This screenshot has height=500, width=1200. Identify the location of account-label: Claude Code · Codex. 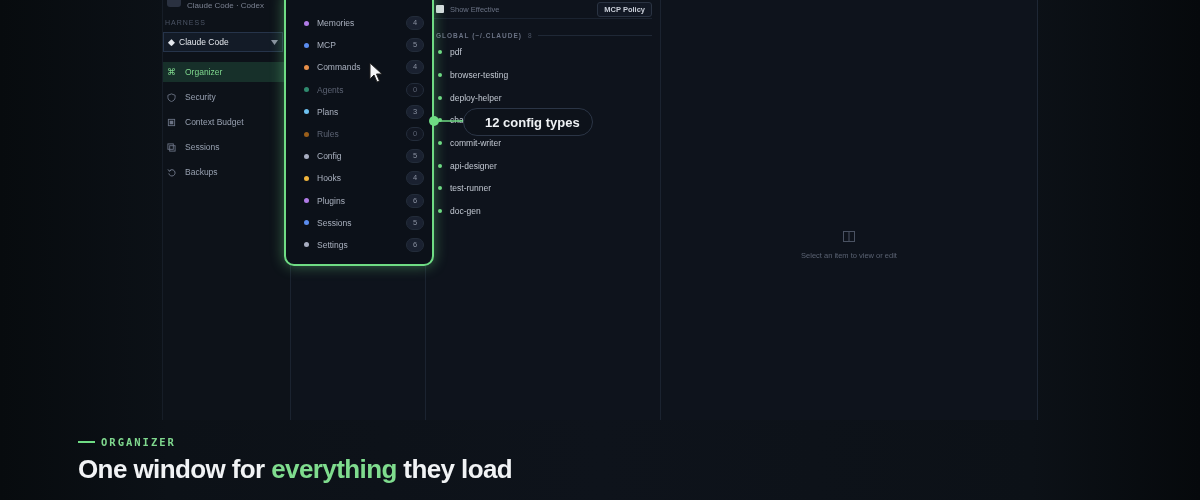
(225, 5).